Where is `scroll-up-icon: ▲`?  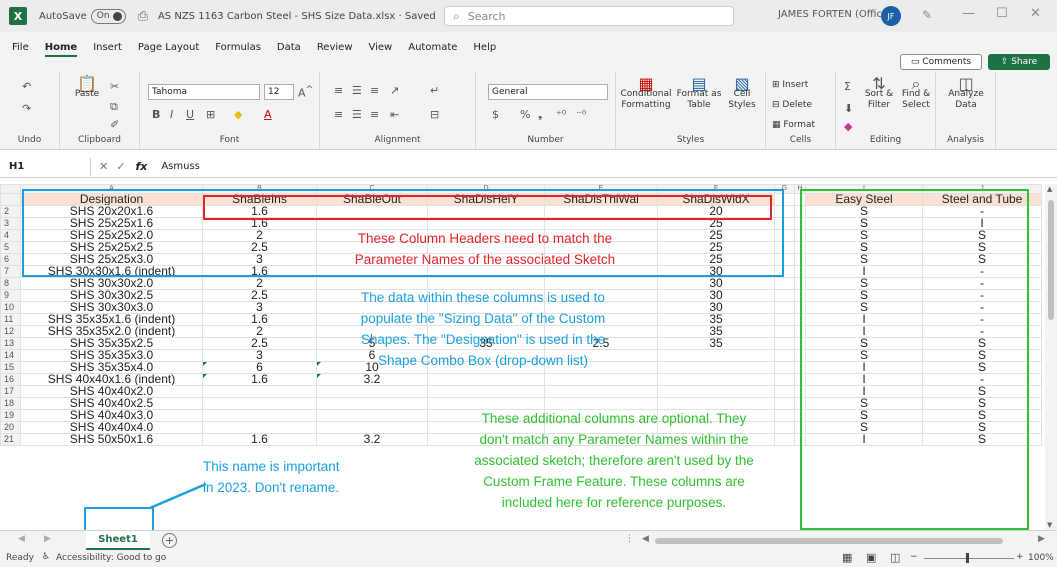
scroll-up-icon: ▲ is located at coordinates (1049, 189).